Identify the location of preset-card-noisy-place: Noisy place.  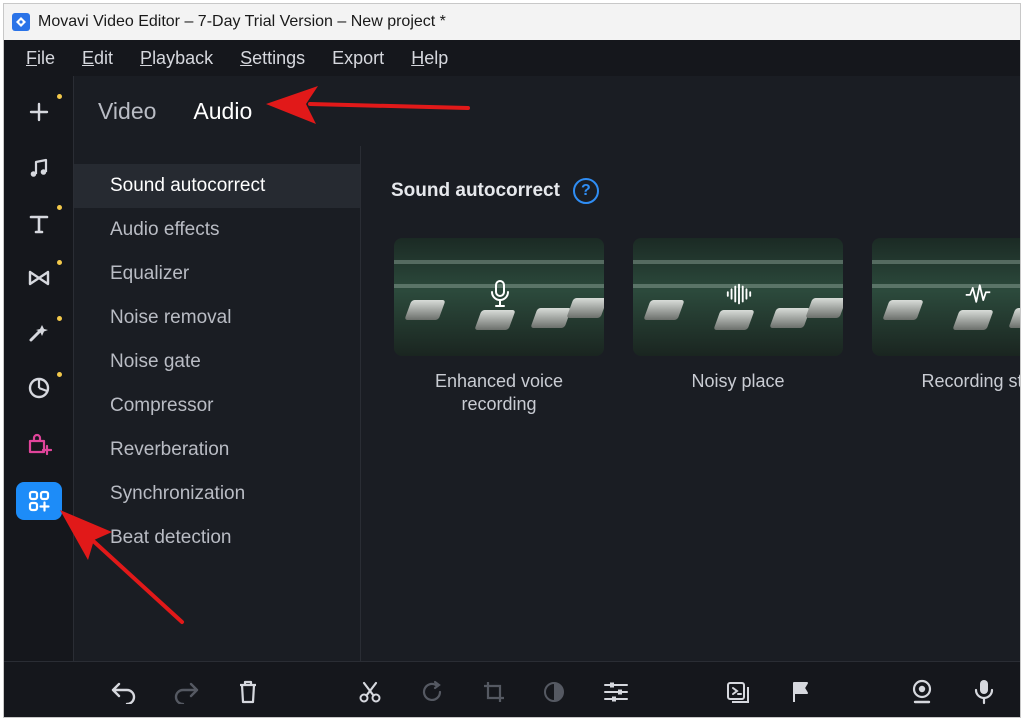
(738, 315).